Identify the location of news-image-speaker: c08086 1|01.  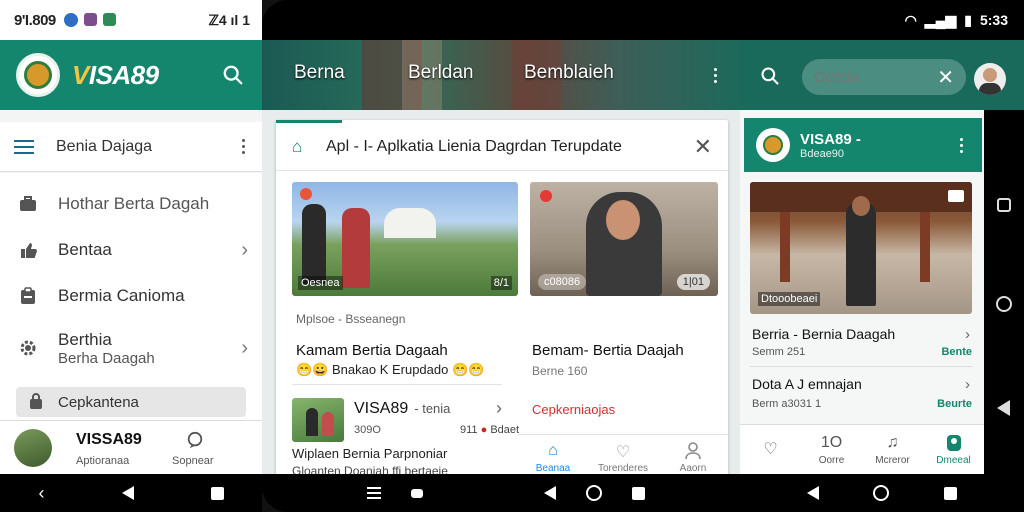
(624, 239).